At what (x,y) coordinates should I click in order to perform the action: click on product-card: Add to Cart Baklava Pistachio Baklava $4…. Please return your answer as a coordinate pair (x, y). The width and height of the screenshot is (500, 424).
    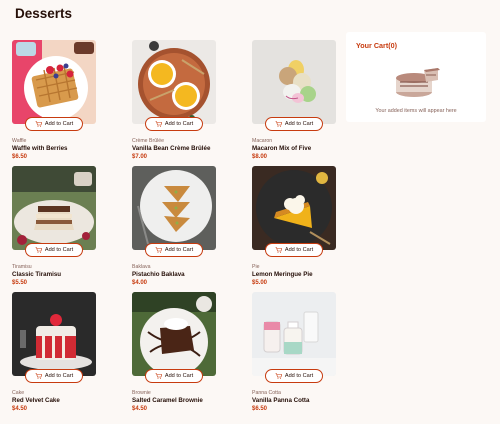
    Looking at the image, I should click on (174, 229).